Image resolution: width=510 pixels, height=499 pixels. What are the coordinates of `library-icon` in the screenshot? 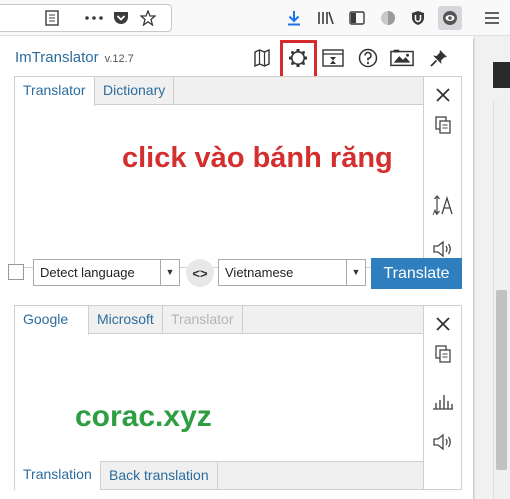 It's located at (326, 18).